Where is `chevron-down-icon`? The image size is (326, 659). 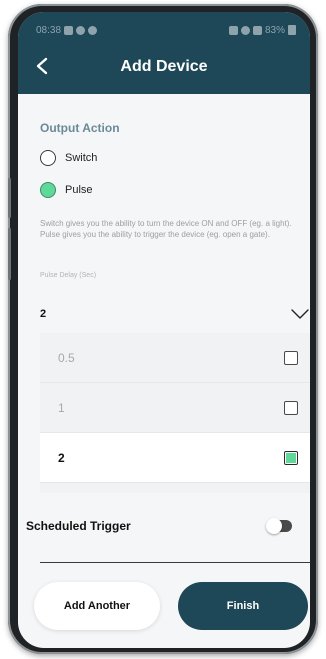
chevron-down-icon is located at coordinates (300, 314).